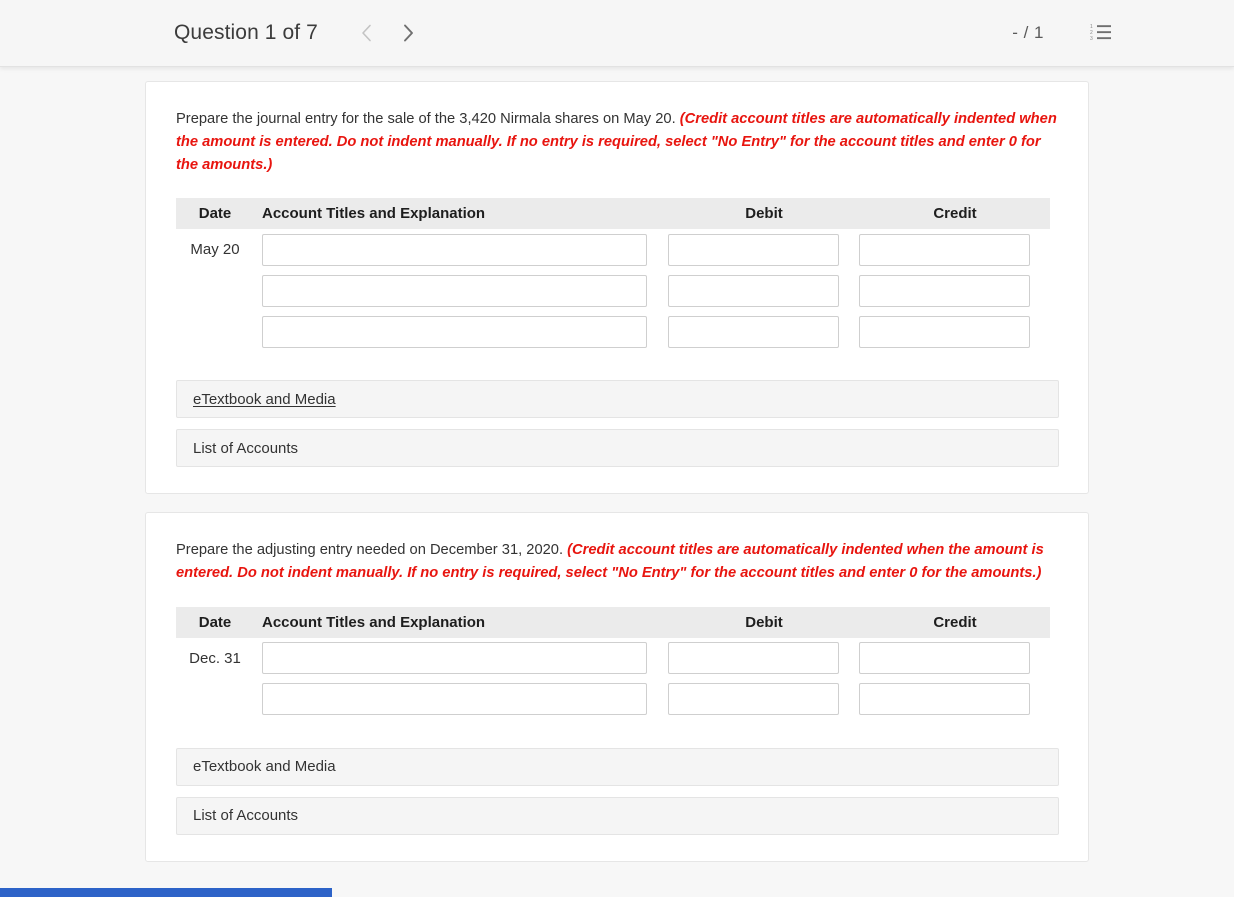  Describe the element at coordinates (246, 32) in the screenshot. I see `page-title: Question 1 of 7` at that location.